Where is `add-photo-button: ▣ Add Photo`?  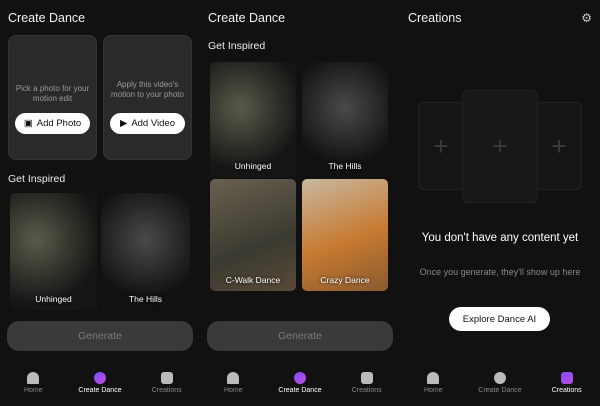
add-photo-button: ▣ Add Photo is located at coordinates (52, 123).